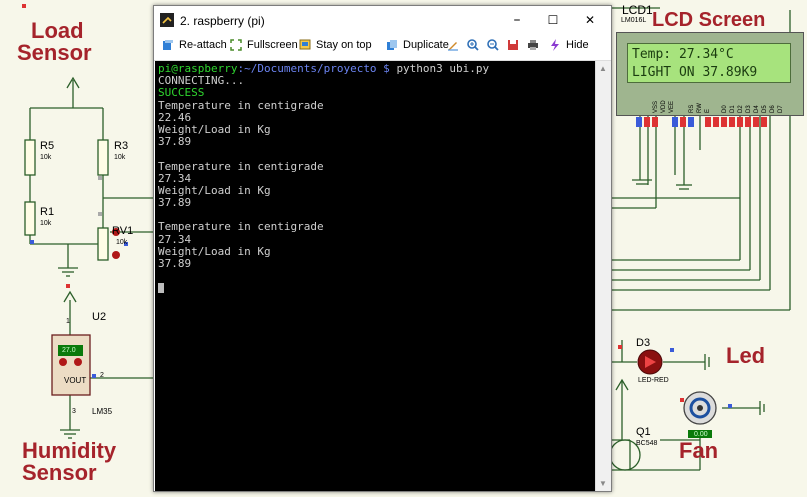 Image resolution: width=807 pixels, height=497 pixels. I want to click on lcd-model: LM016L, so click(634, 20).